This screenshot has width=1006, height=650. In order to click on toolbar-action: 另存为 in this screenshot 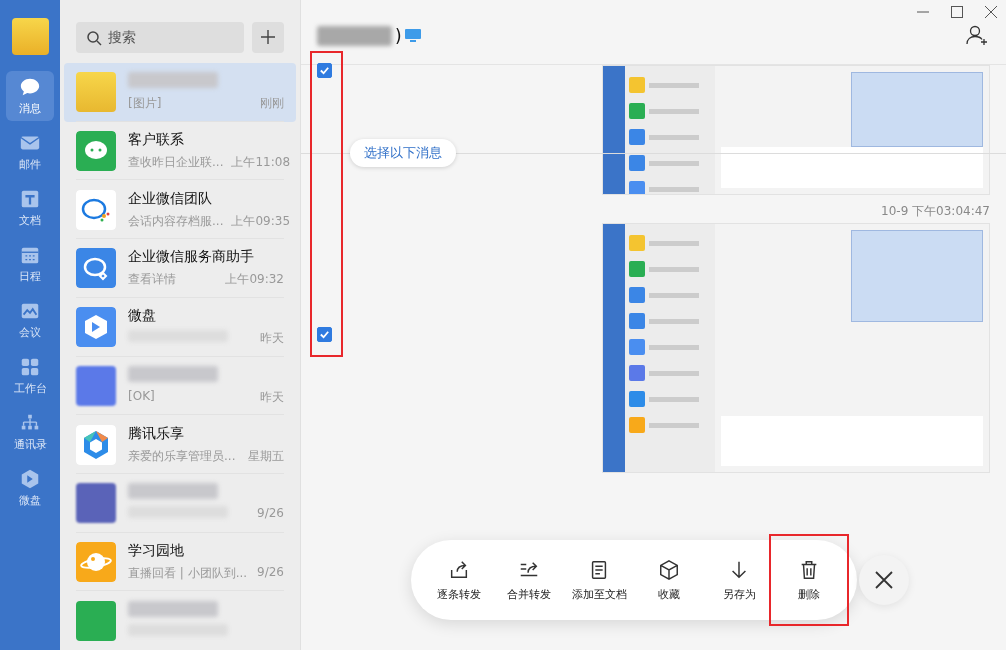, I will do `click(739, 580)`.